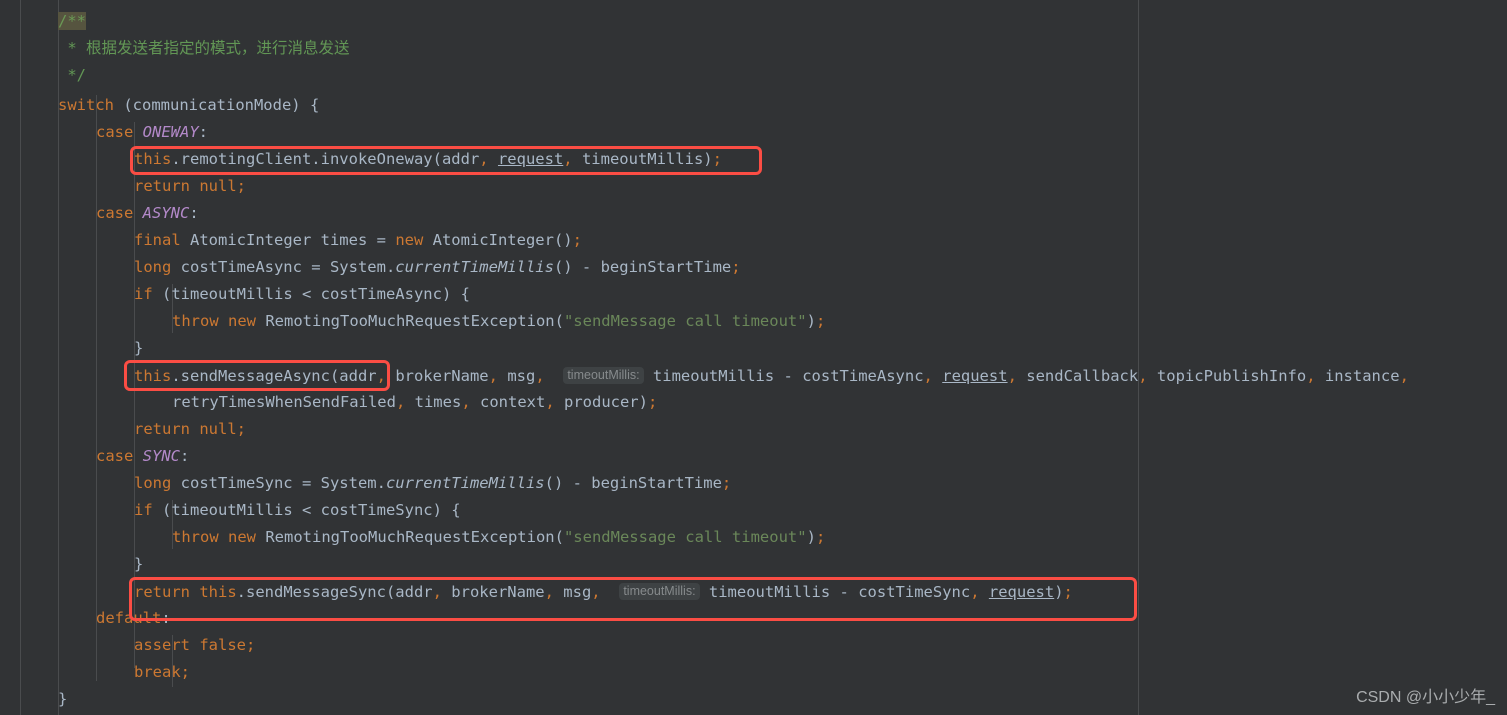 This screenshot has width=1507, height=715. What do you see at coordinates (297, 510) in the screenshot?
I see `code-line-19: if (timeoutMillis < costTimeSync) {` at bounding box center [297, 510].